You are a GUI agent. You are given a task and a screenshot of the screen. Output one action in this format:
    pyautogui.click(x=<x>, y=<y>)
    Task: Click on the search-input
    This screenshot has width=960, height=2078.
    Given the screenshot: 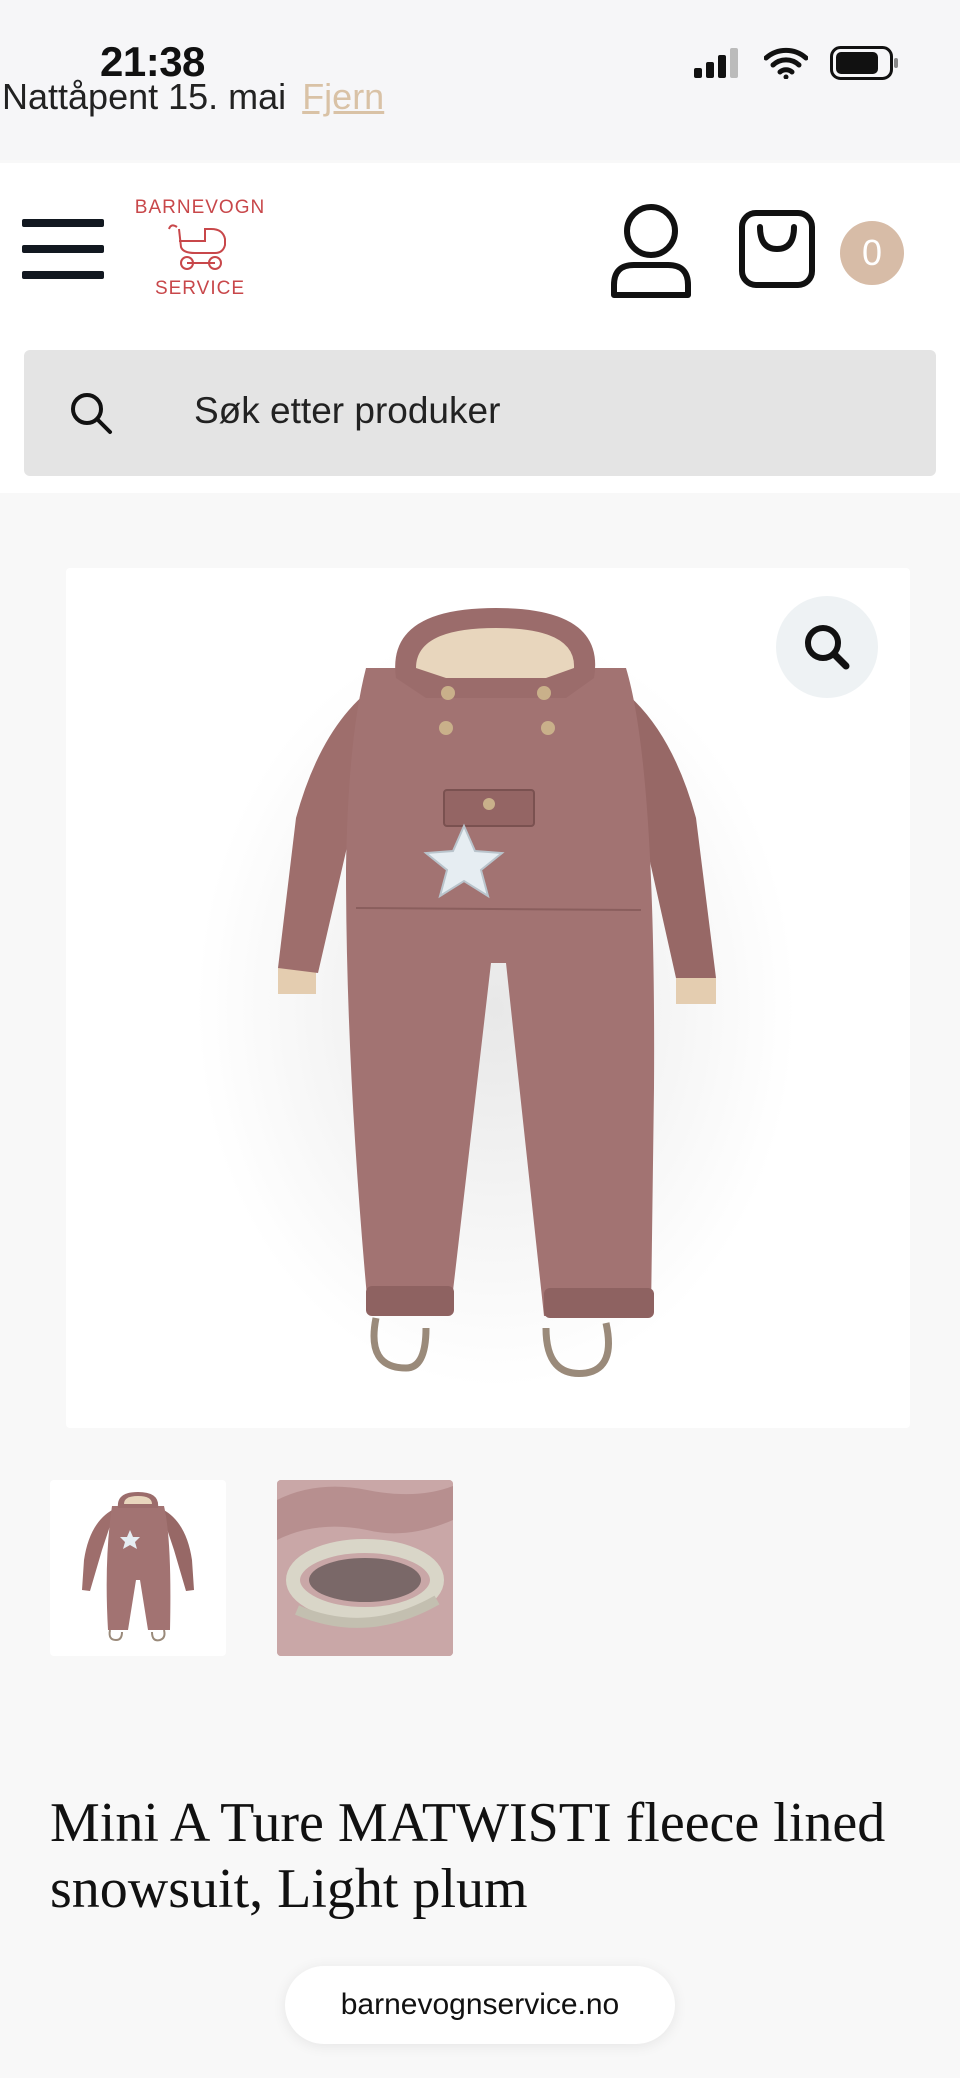 What is the action you would take?
    pyautogui.click(x=544, y=411)
    